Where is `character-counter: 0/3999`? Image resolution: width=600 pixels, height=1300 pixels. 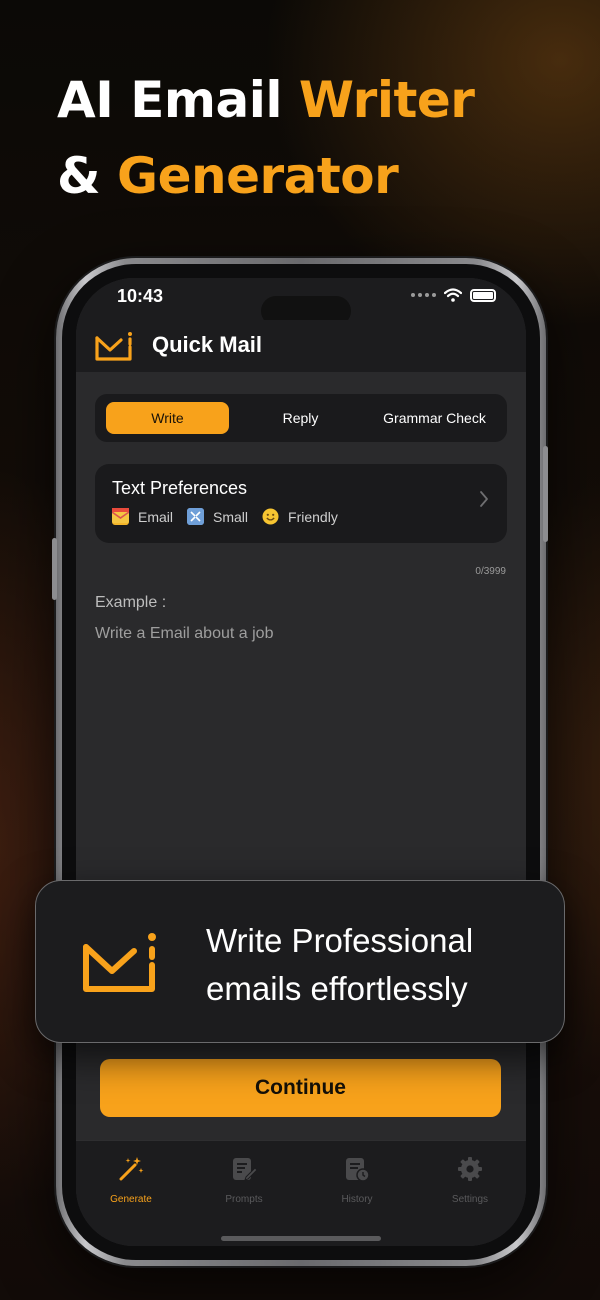 character-counter: 0/3999 is located at coordinates (490, 571).